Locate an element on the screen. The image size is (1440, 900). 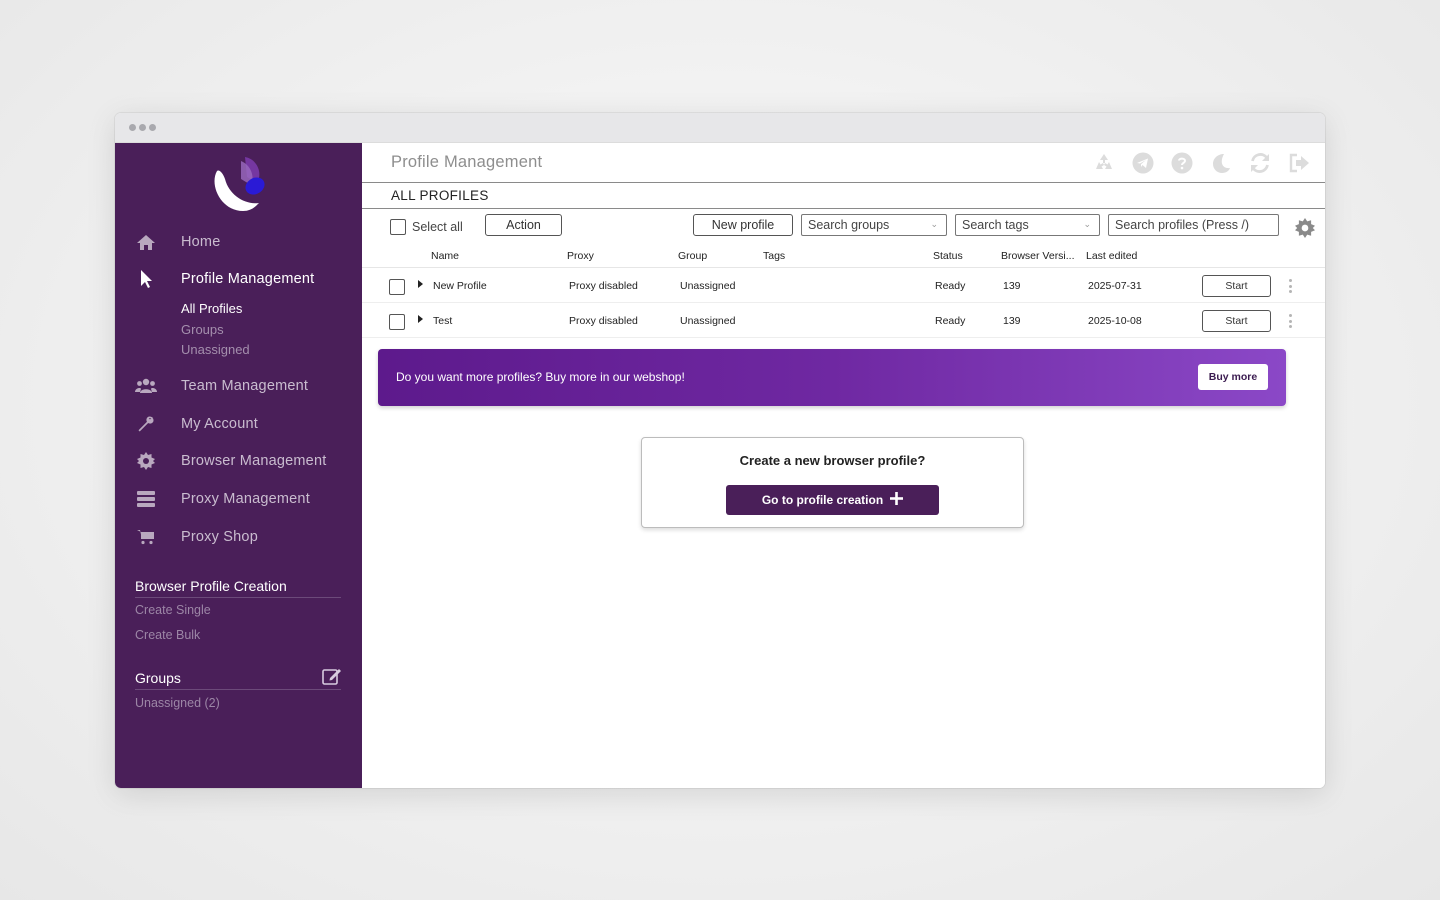
dark-mode-icon is located at coordinates (1221, 163).